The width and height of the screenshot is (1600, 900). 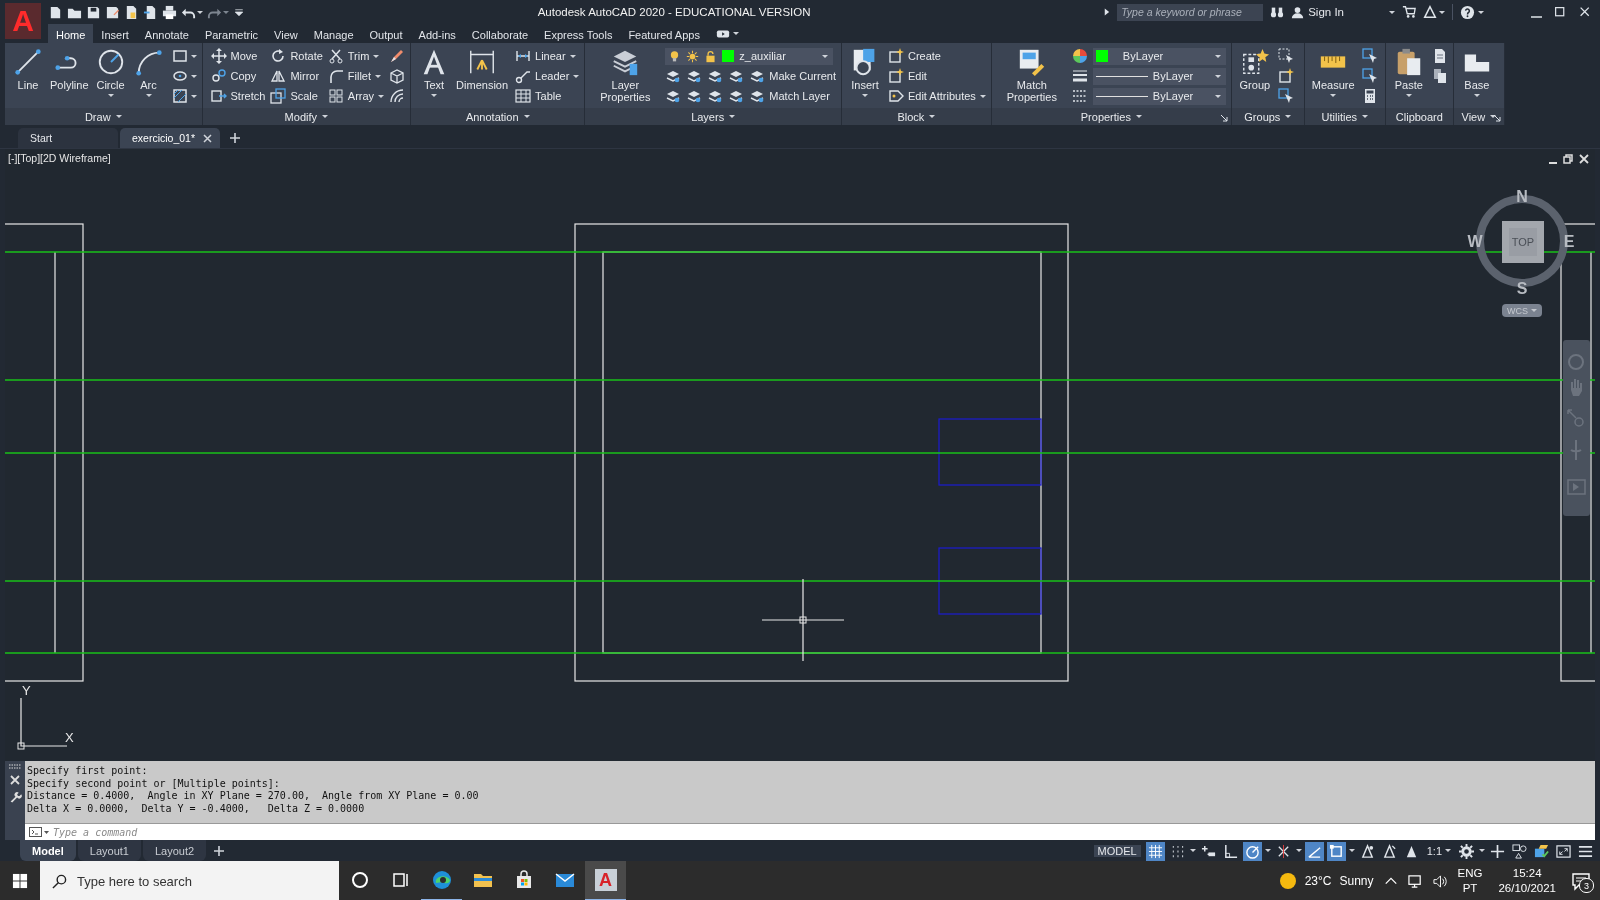 What do you see at coordinates (1470, 881) in the screenshot?
I see `input-language-indicator: ENG PT` at bounding box center [1470, 881].